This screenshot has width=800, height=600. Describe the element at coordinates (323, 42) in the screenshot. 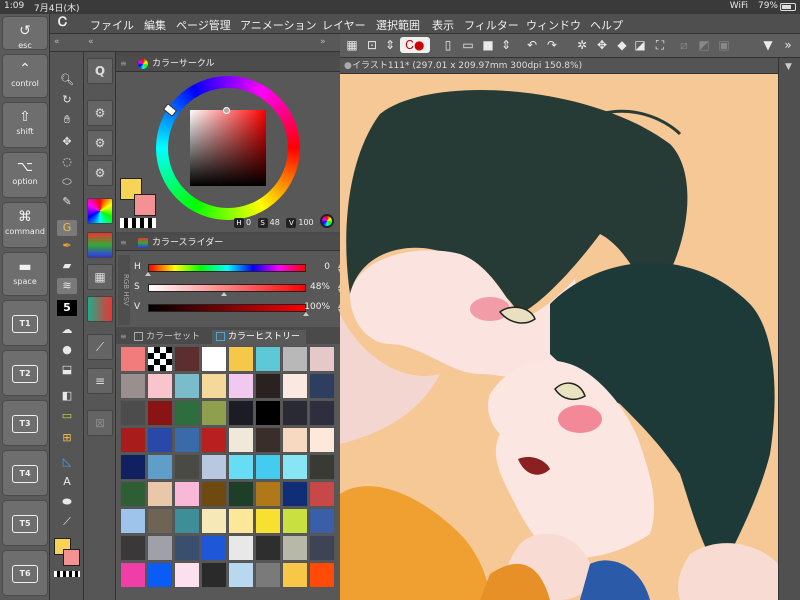

I see `collapse-right-icon: »` at that location.